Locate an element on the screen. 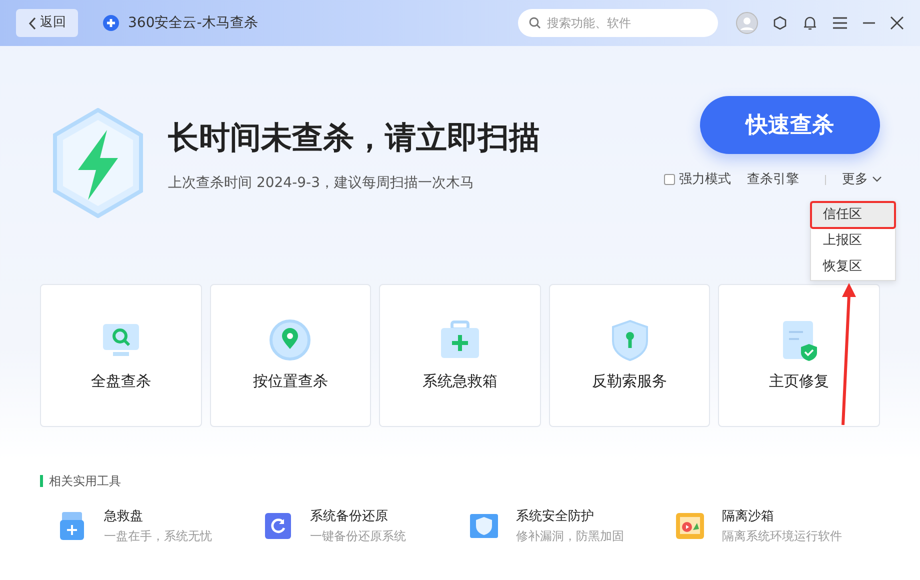 The image size is (920, 580). tool-description: 隔离系统环境运行软件 is located at coordinates (782, 536).